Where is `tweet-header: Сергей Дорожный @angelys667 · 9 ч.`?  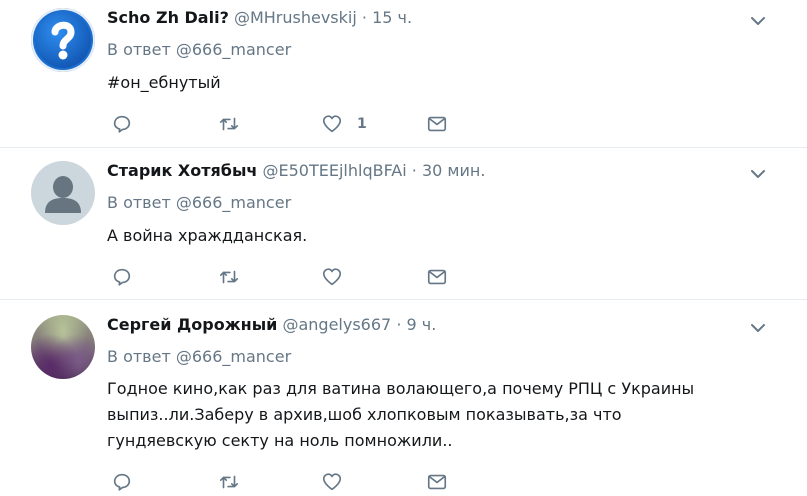 tweet-header: Сергей Дорожный @angelys667 · 9 ч. is located at coordinates (271, 327).